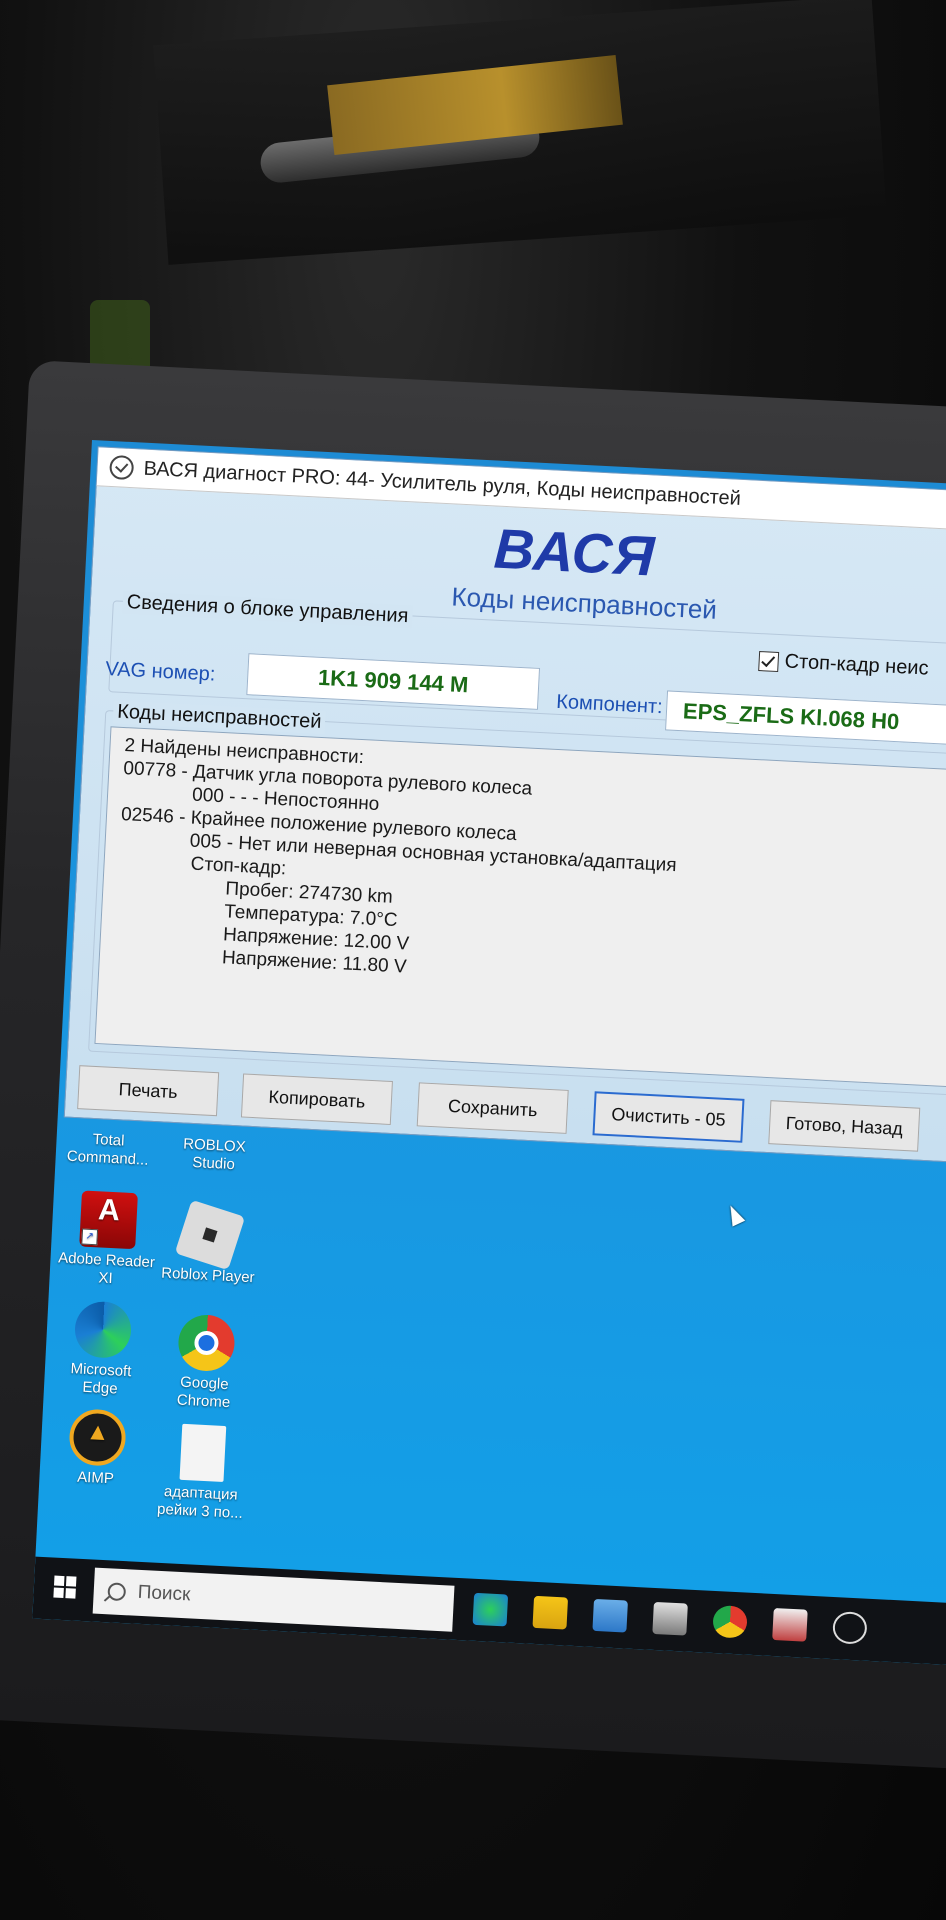 Image resolution: width=946 pixels, height=1920 pixels. What do you see at coordinates (790, 1624) in the screenshot?
I see `taskbar-app-icon` at bounding box center [790, 1624].